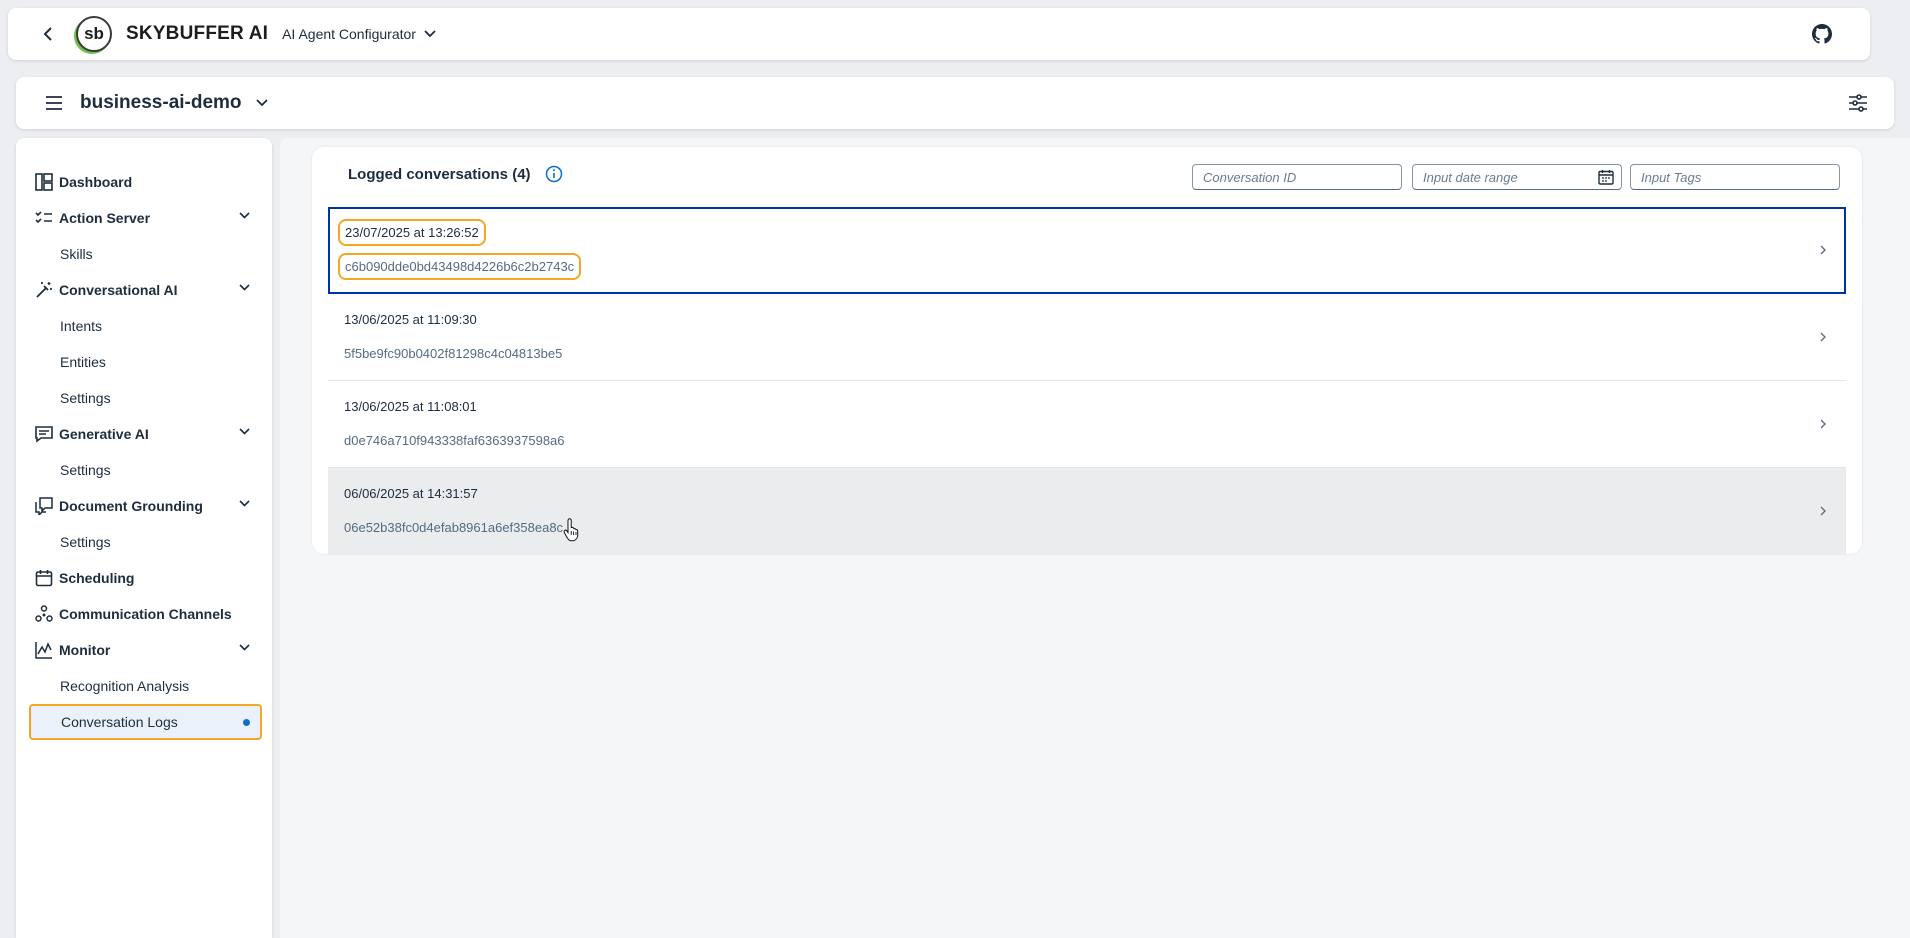 The height and width of the screenshot is (938, 1910). What do you see at coordinates (131, 506) in the screenshot?
I see `sidebar-item-label: Document Grounding` at bounding box center [131, 506].